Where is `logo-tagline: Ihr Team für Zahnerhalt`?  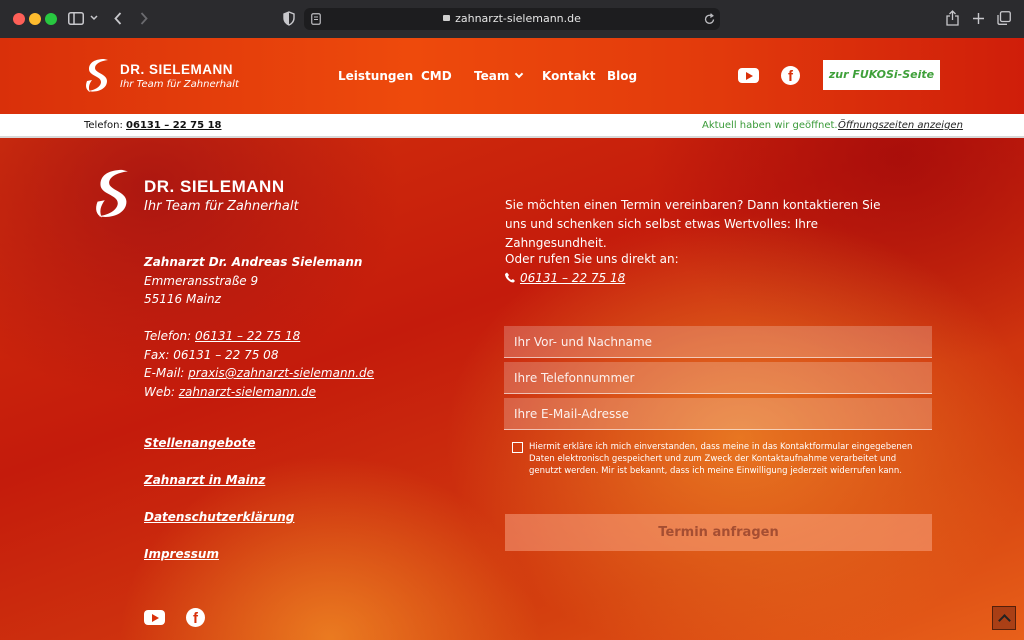
logo-tagline: Ihr Team für Zahnerhalt is located at coordinates (179, 84).